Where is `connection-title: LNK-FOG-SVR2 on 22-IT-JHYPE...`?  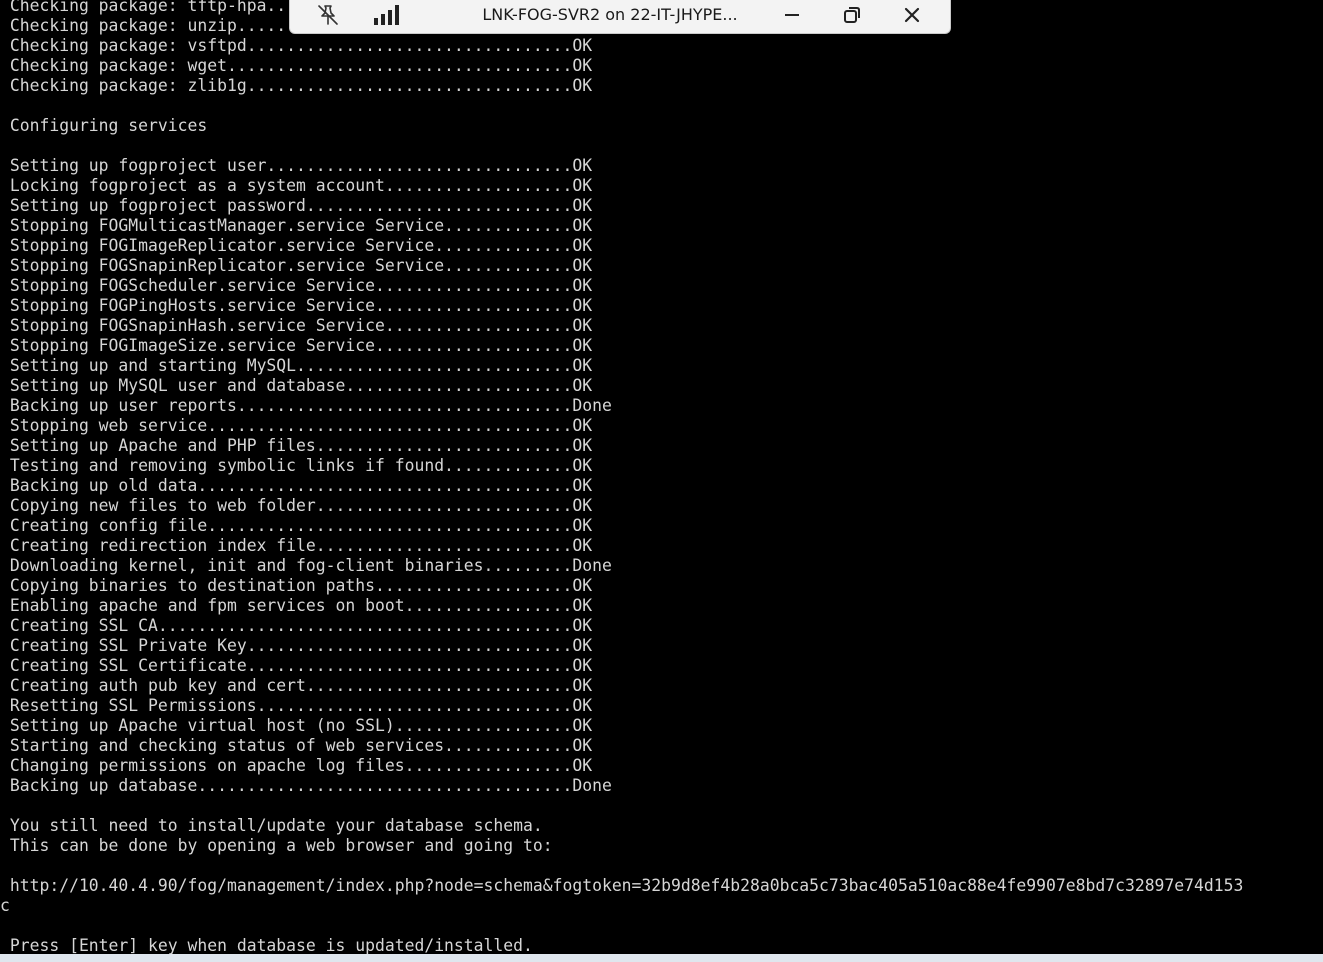
connection-title: LNK-FOG-SVR2 on 22-IT-JHYPE... is located at coordinates (610, 14).